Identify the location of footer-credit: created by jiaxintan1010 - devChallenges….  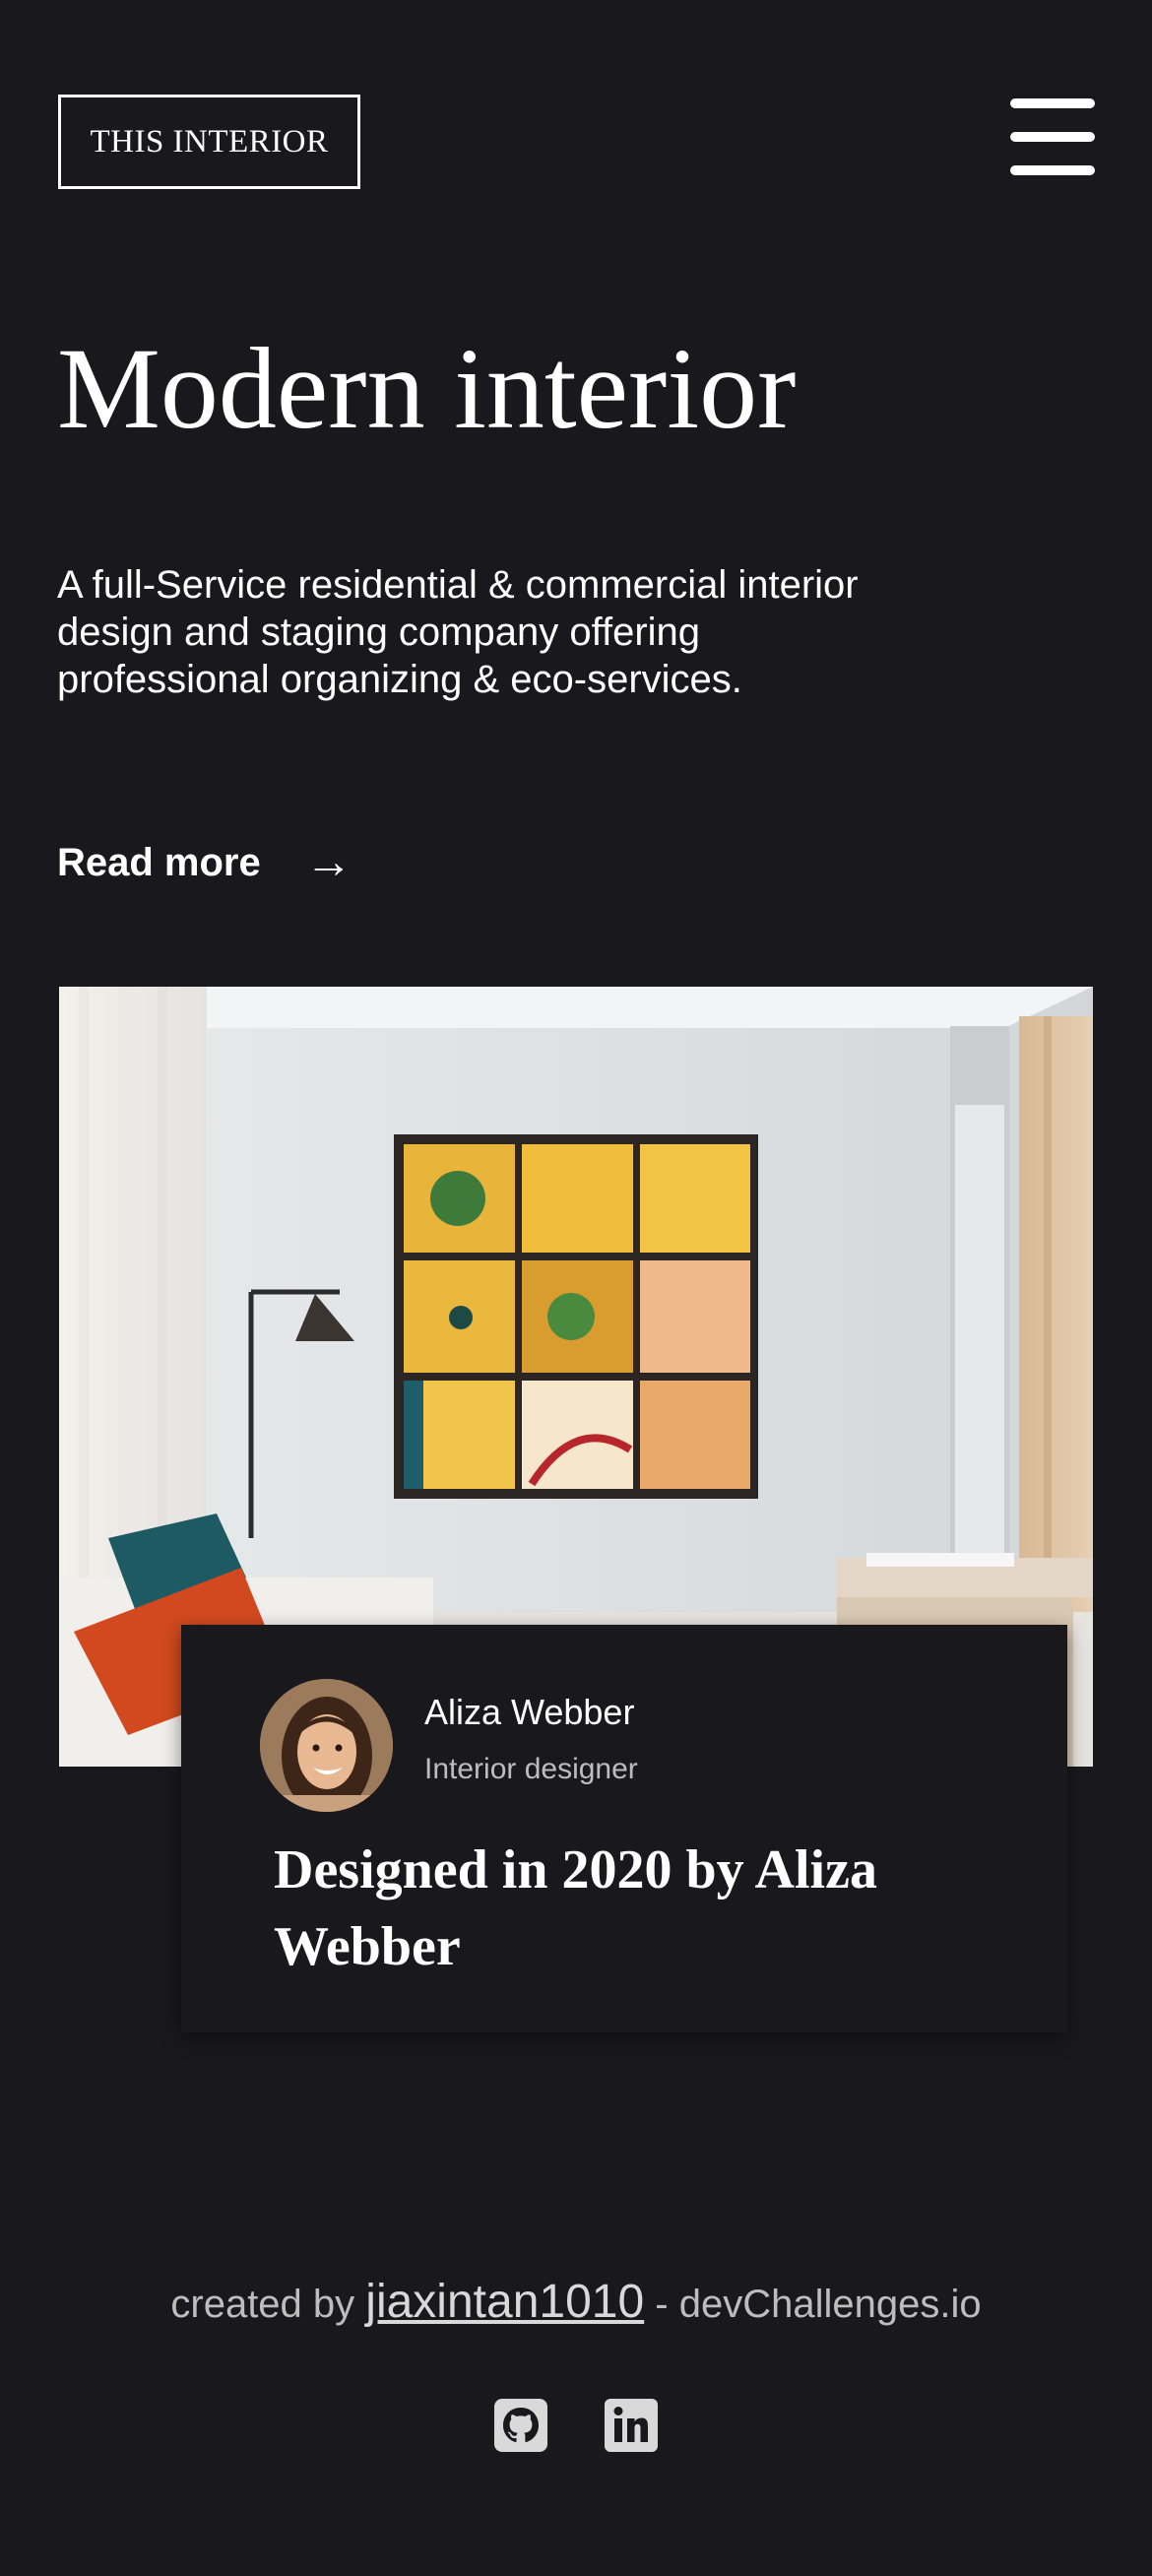
(576, 2302).